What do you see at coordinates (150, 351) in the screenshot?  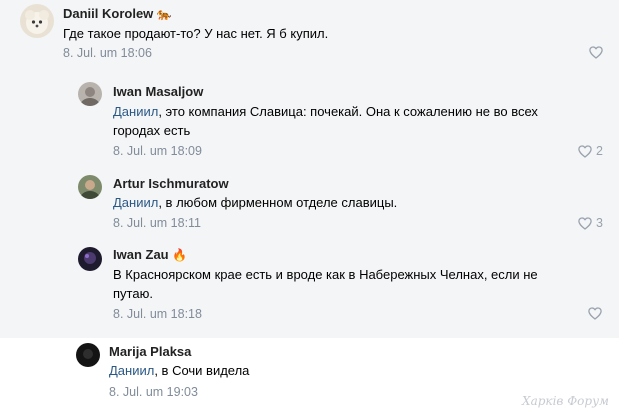 I see `comment-author: Marija Plaksa` at bounding box center [150, 351].